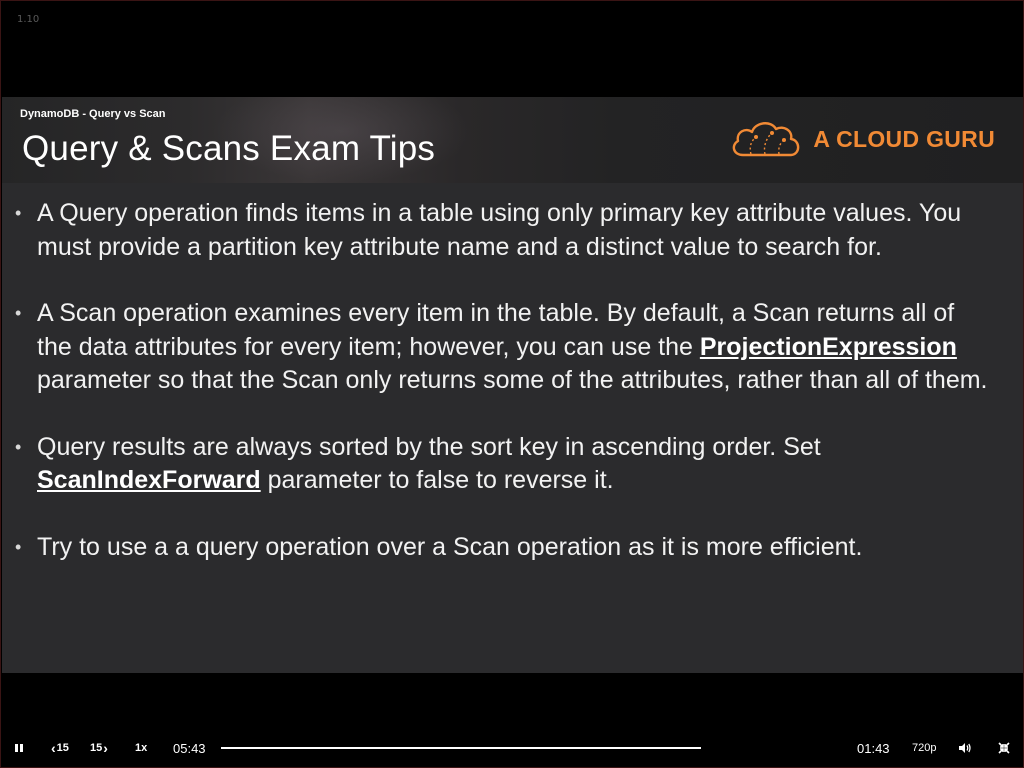 Image resolution: width=1024 pixels, height=768 pixels. Describe the element at coordinates (53, 748) in the screenshot. I see `chevron-left-icon: ‹` at that location.